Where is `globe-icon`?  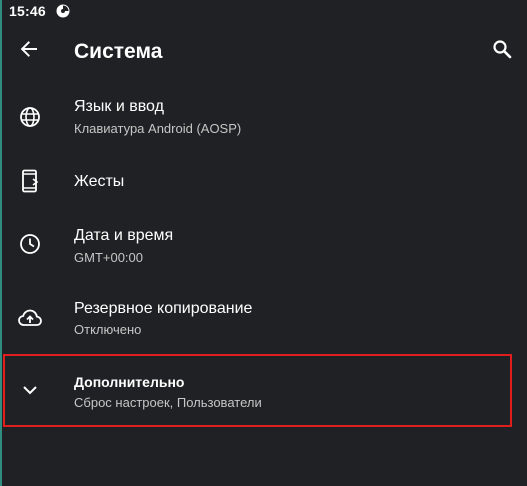
globe-icon is located at coordinates (30, 117).